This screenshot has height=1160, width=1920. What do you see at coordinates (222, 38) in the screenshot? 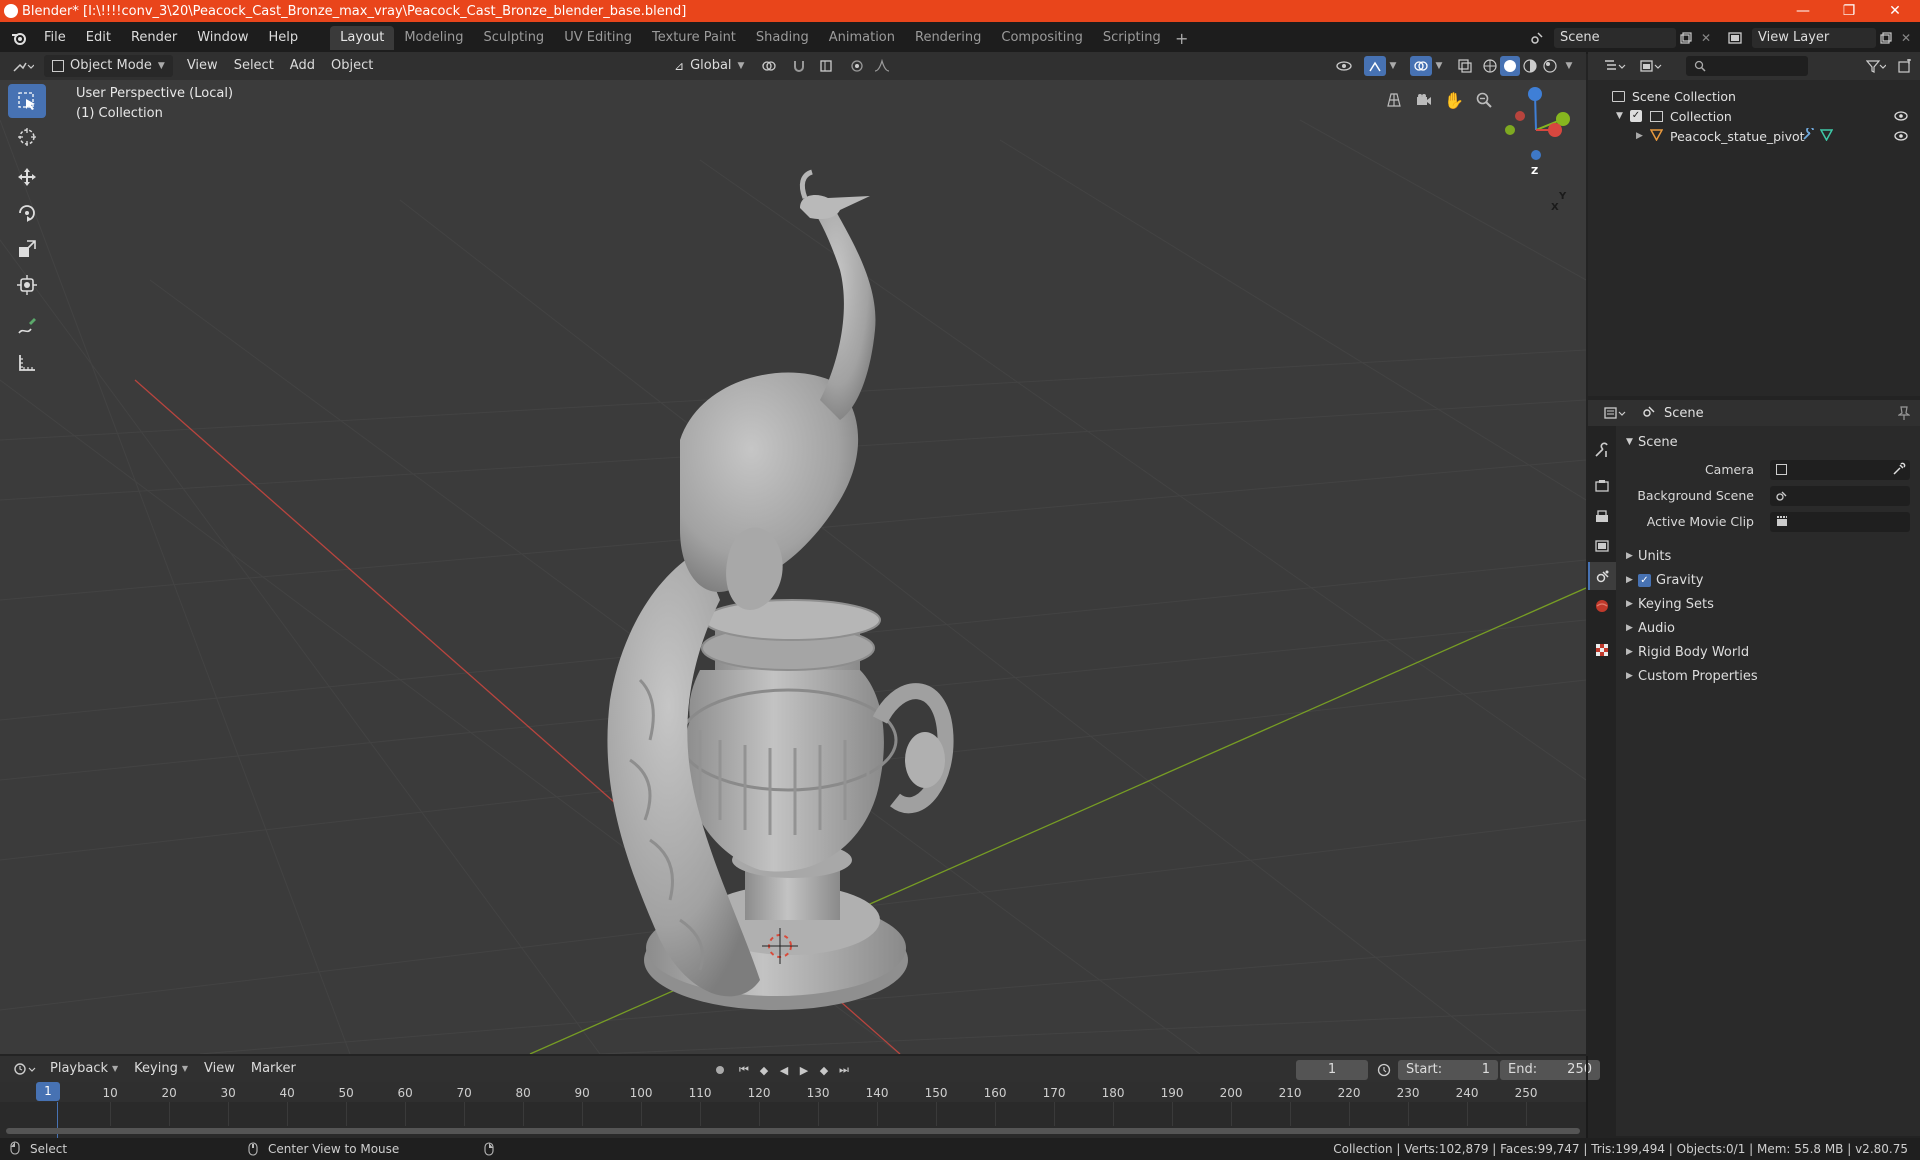
I see `menu-window: Window` at bounding box center [222, 38].